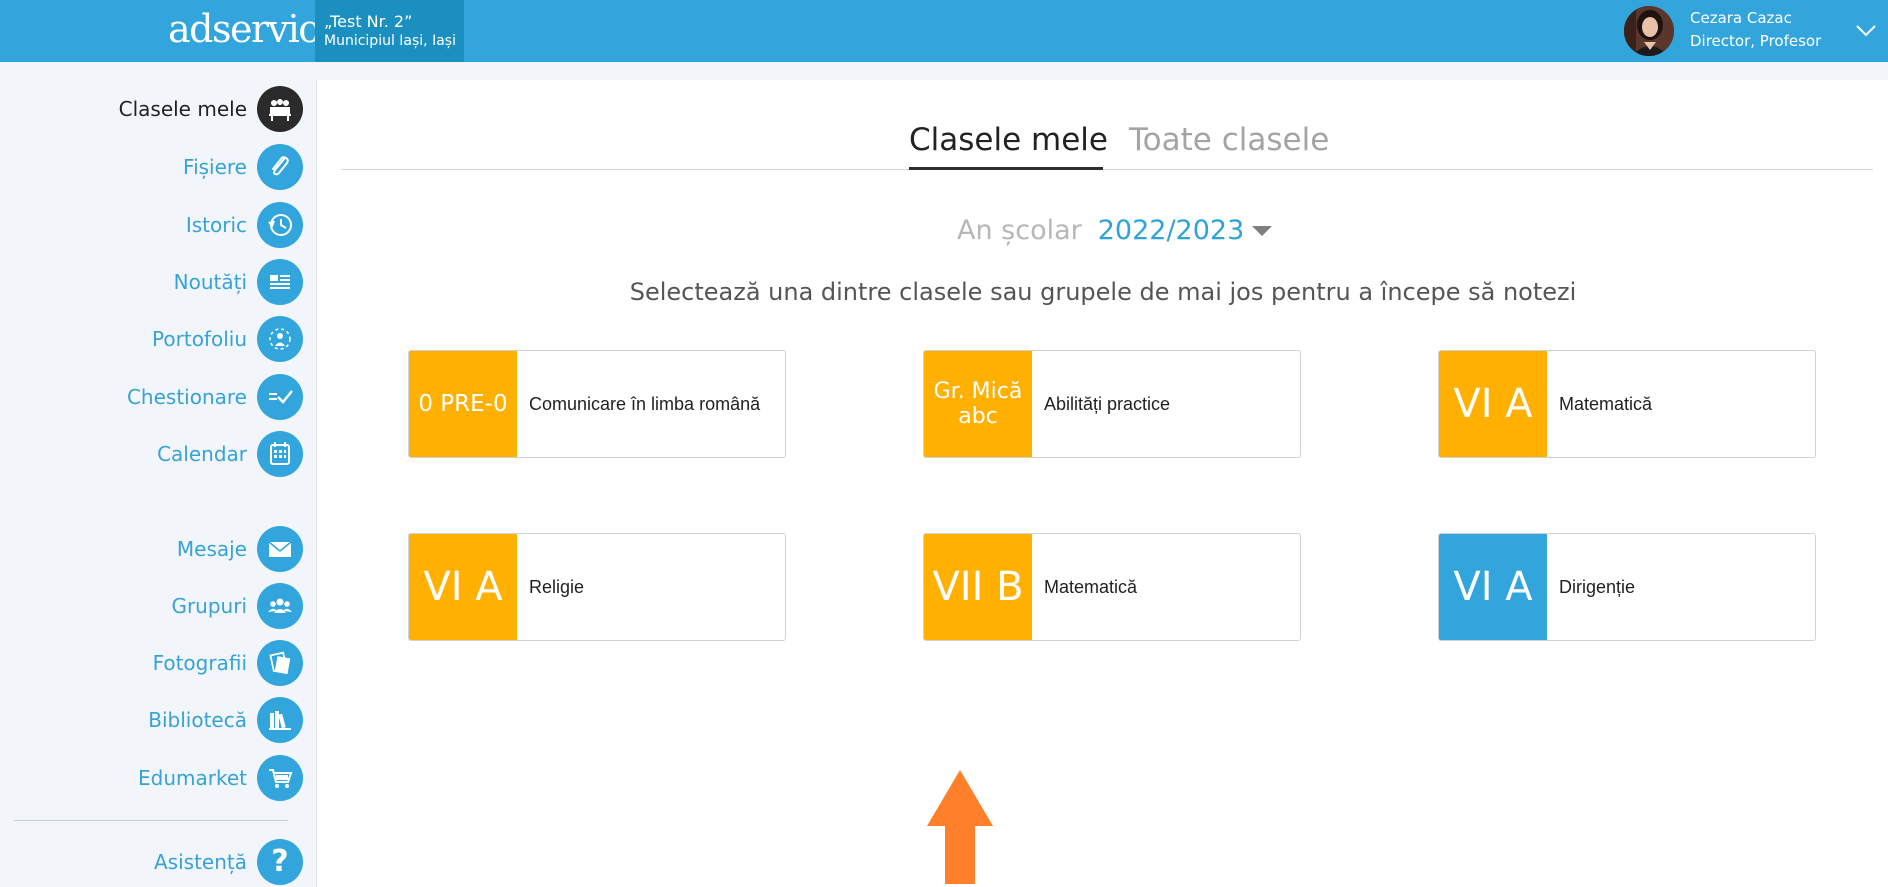  I want to click on caret-down-icon, so click(1262, 231).